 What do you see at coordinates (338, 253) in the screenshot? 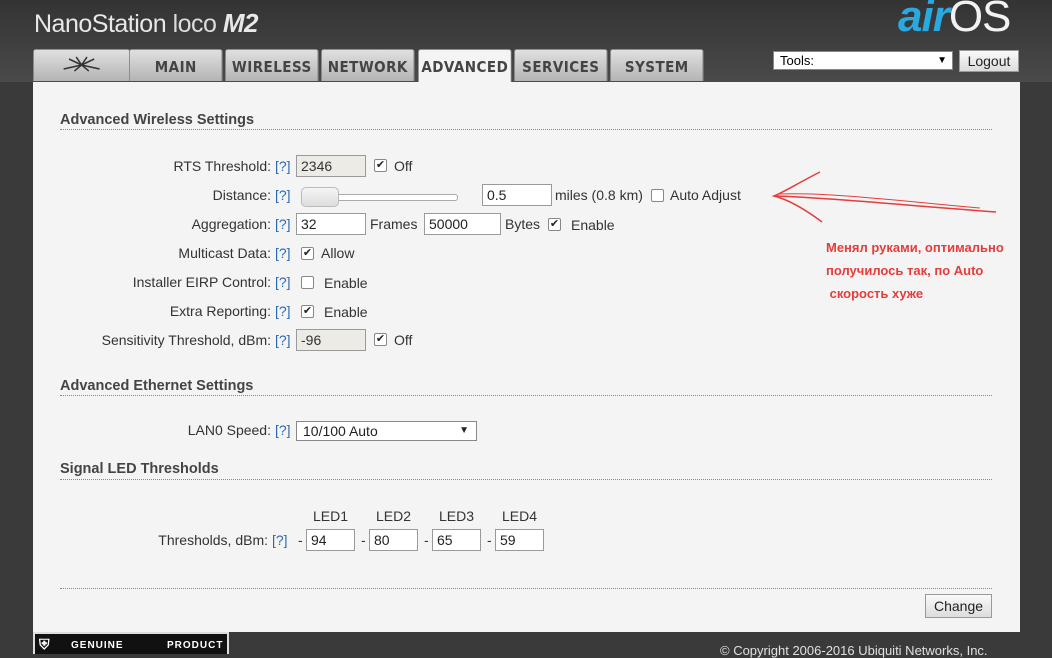
I see `multicast-allow-label: Allow` at bounding box center [338, 253].